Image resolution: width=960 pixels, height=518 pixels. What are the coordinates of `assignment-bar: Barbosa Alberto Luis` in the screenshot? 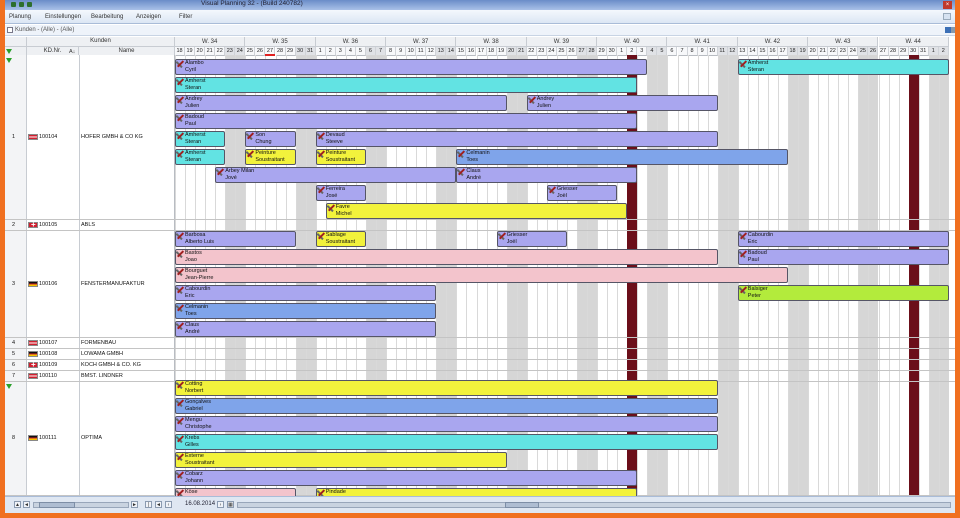 It's located at (235, 239).